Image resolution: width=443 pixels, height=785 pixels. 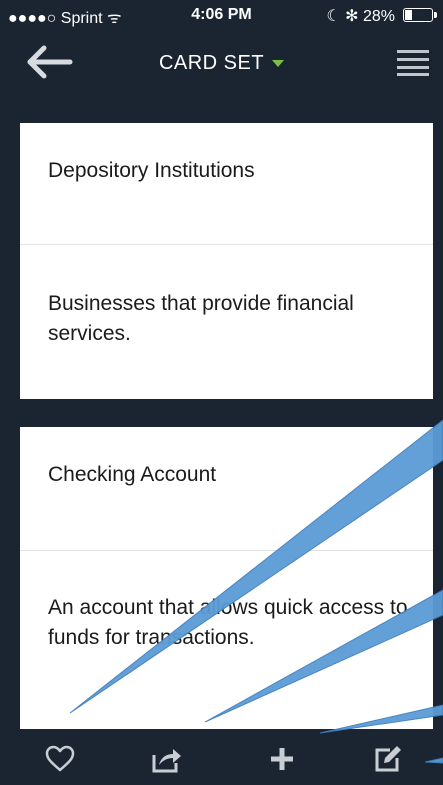 I want to click on card-set-dropdown: CARD SET, so click(x=221, y=63).